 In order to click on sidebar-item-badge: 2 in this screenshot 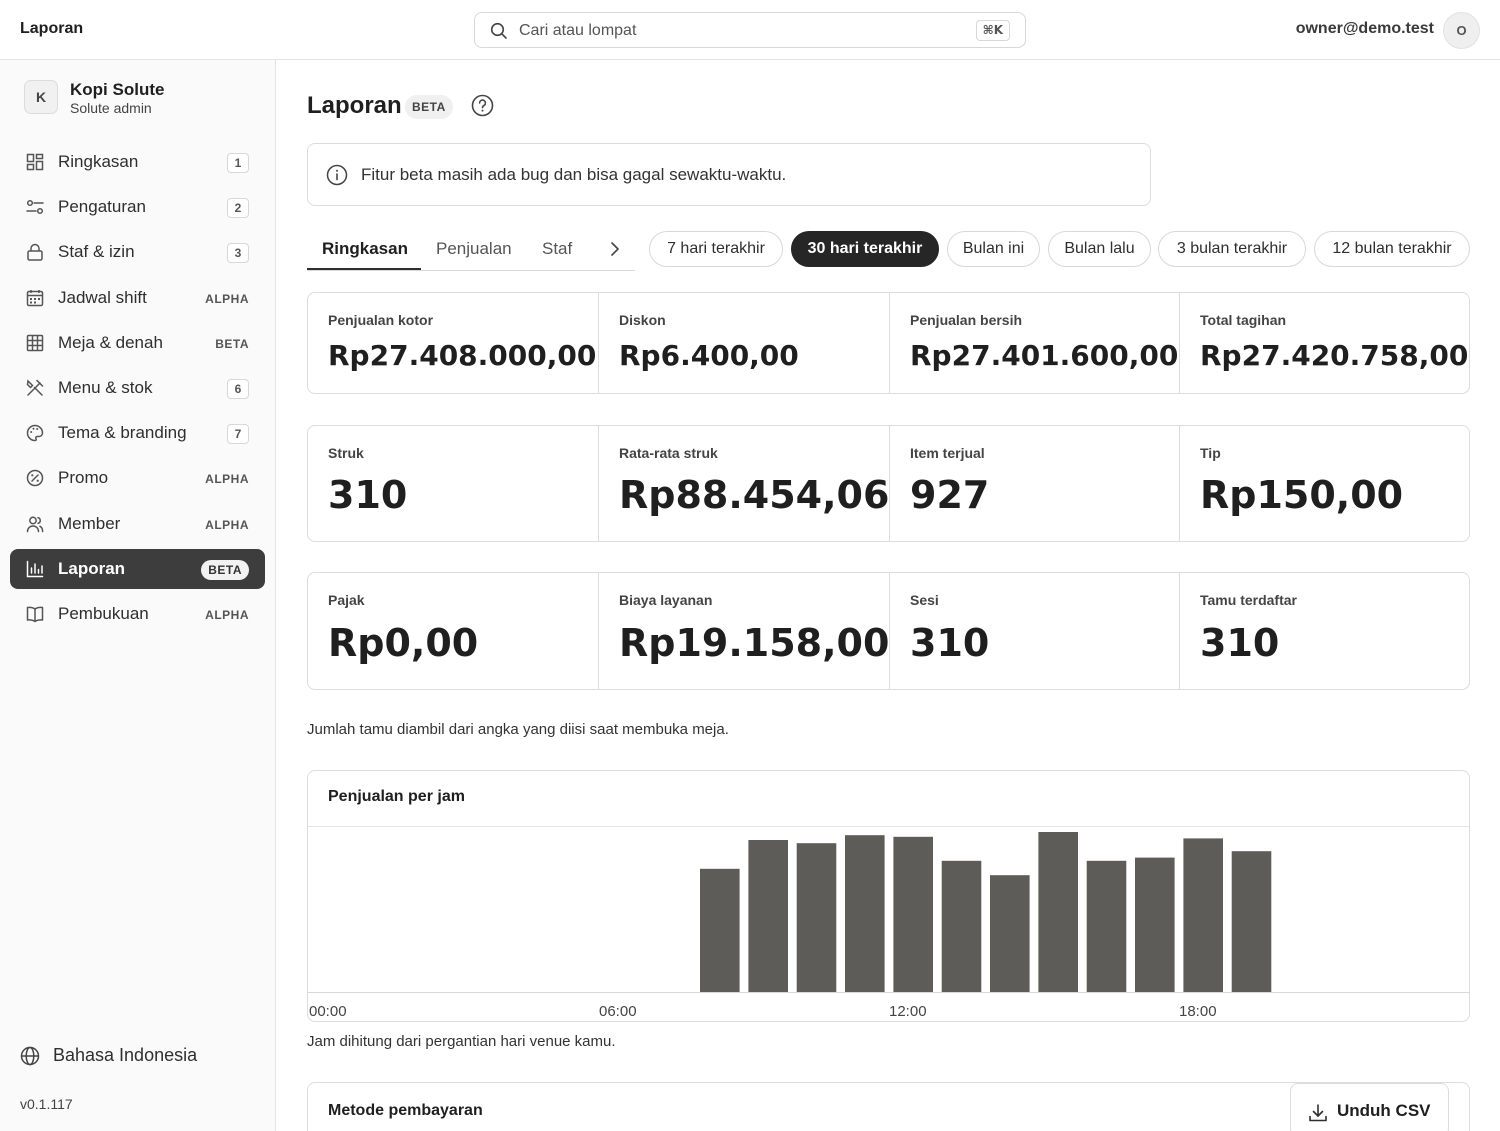, I will do `click(238, 208)`.